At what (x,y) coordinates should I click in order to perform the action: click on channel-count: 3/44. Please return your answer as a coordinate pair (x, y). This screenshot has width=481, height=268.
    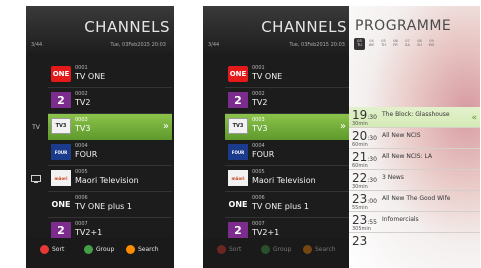
    Looking at the image, I should click on (214, 45).